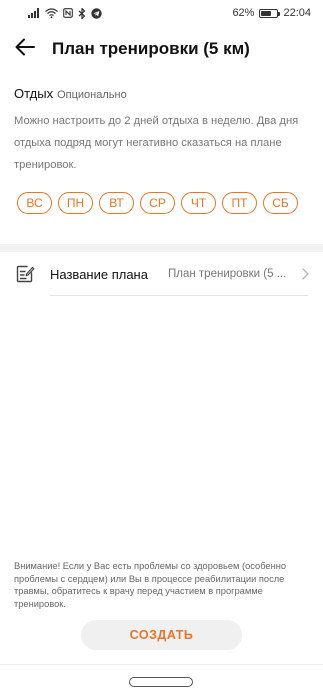  I want to click on nav-bar-divider, so click(161, 664).